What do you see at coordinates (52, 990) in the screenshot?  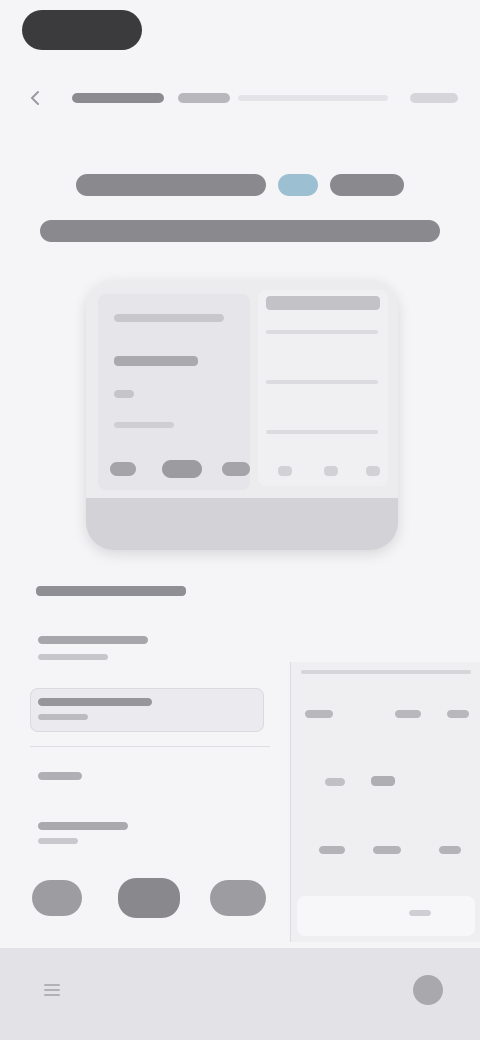 I see `menu-icon` at bounding box center [52, 990].